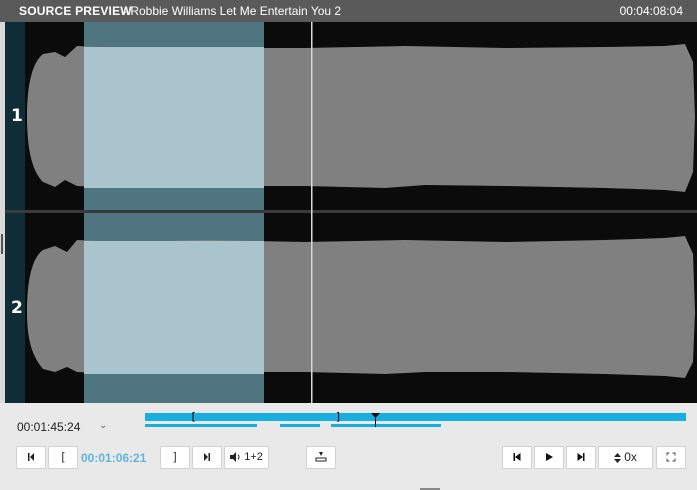 This screenshot has width=697, height=490. What do you see at coordinates (375, 420) in the screenshot?
I see `playhead-marker-icon` at bounding box center [375, 420].